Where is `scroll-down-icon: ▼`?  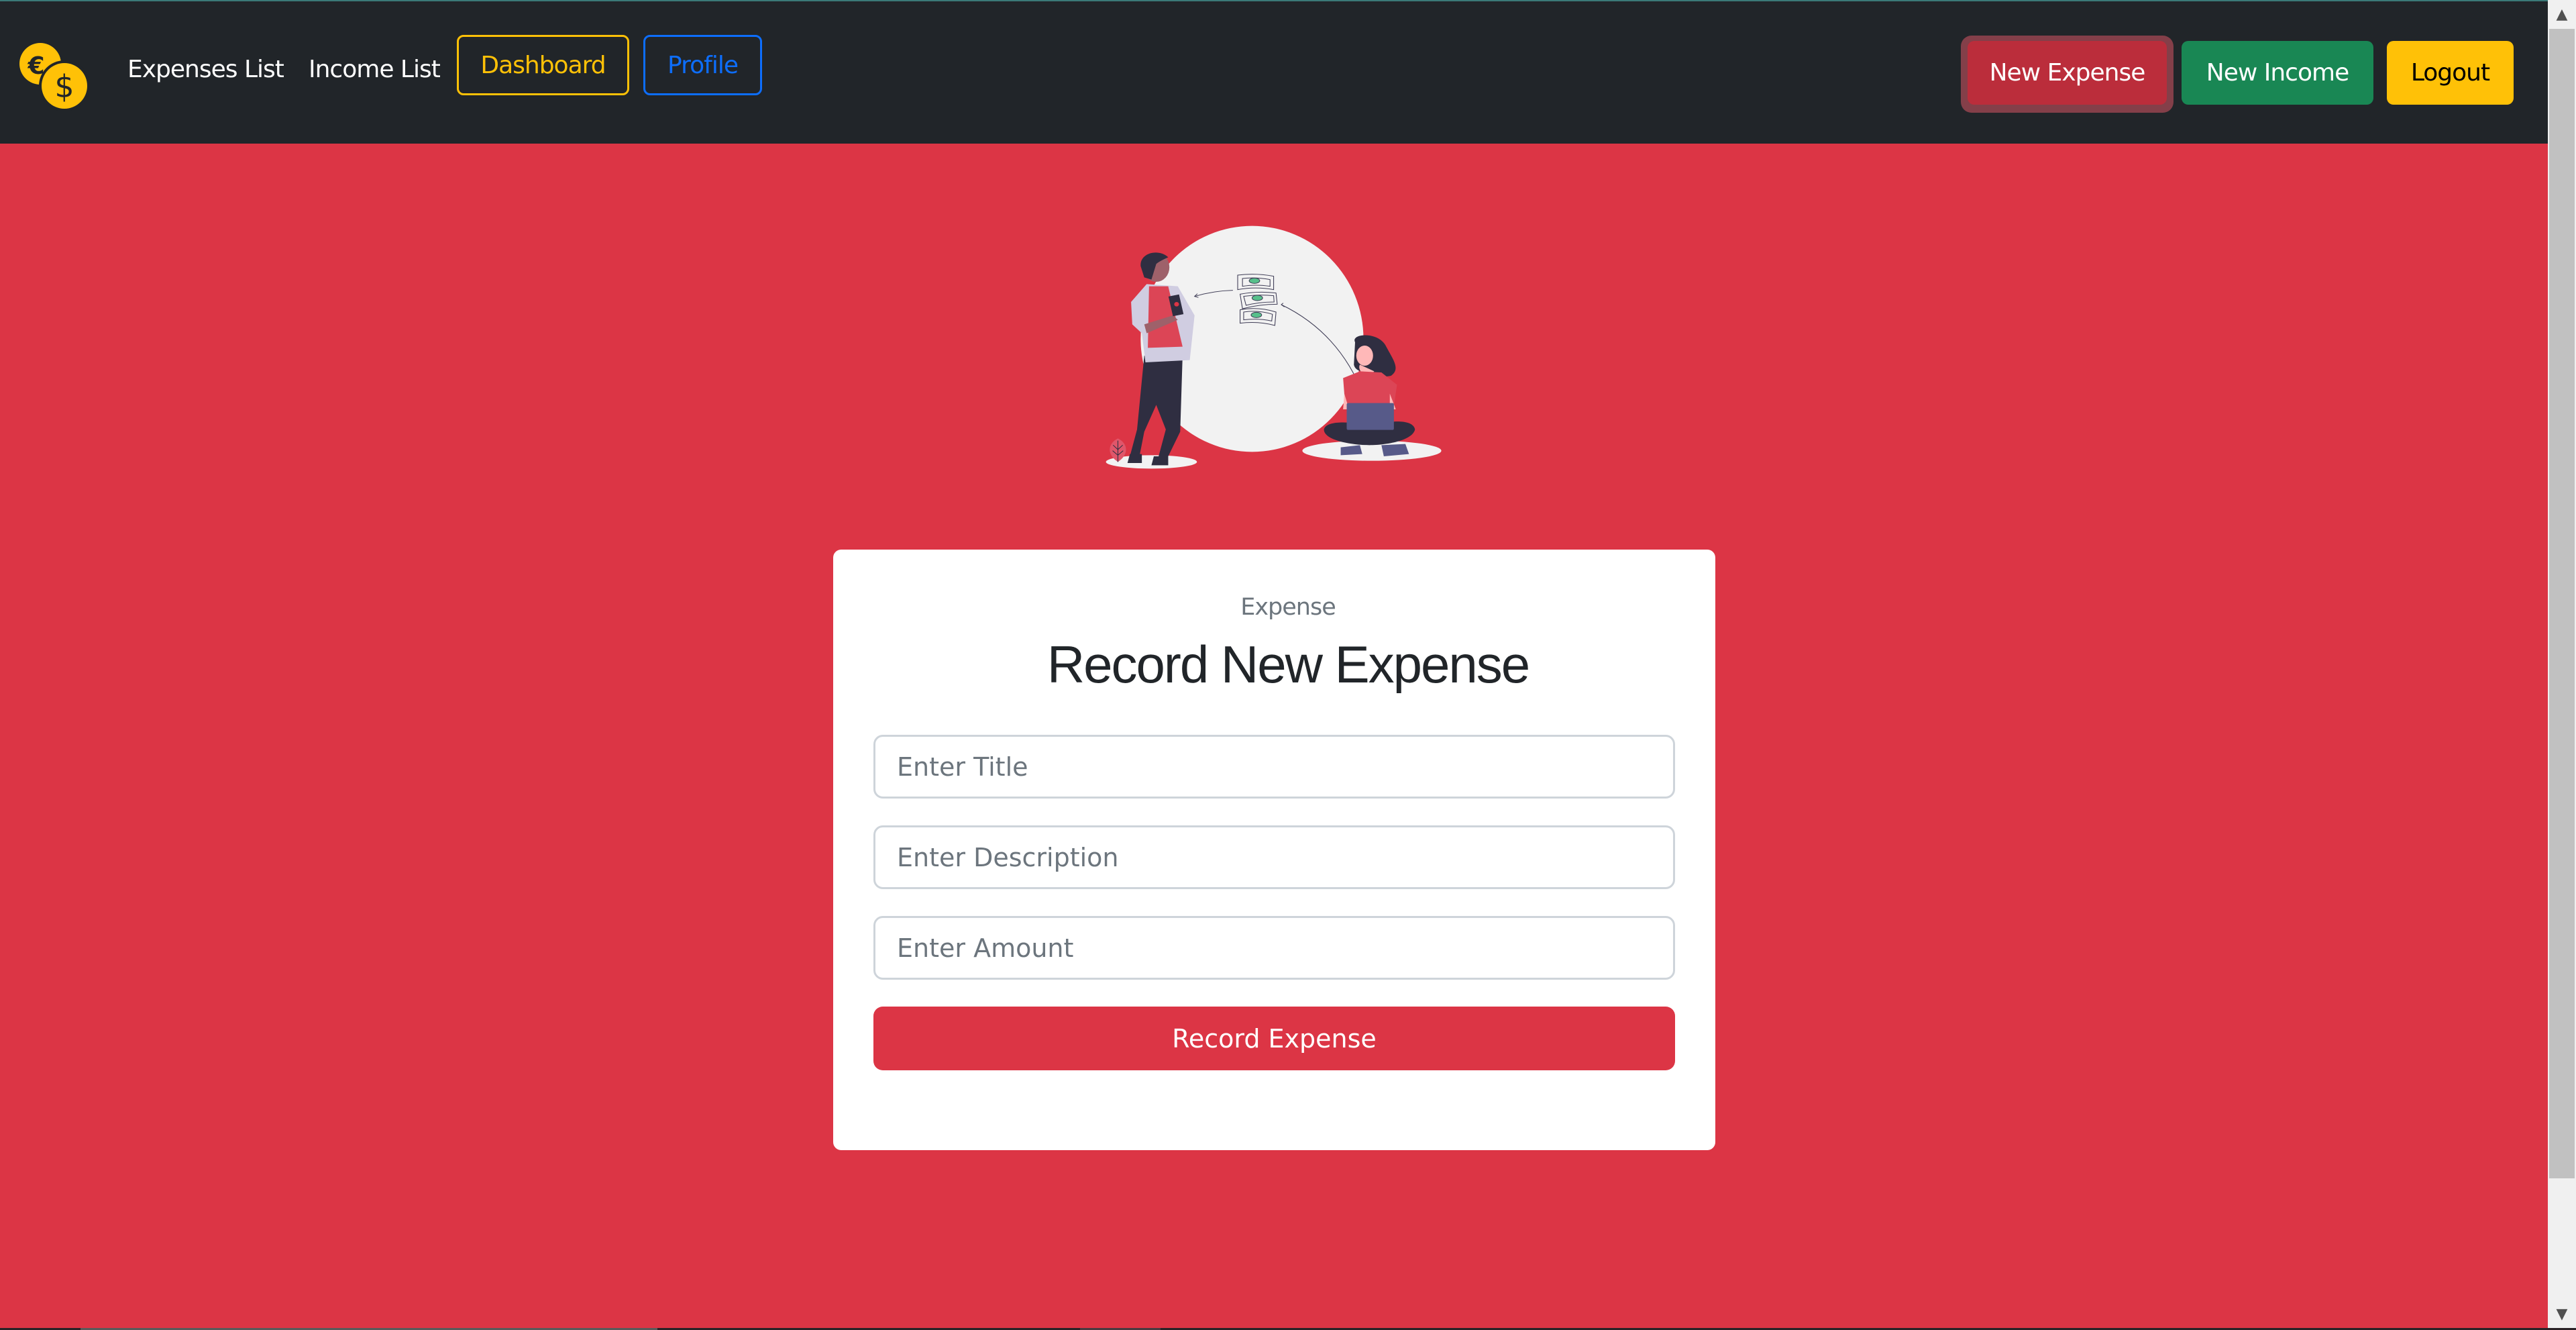
scroll-down-icon: ▼ is located at coordinates (2562, 1314).